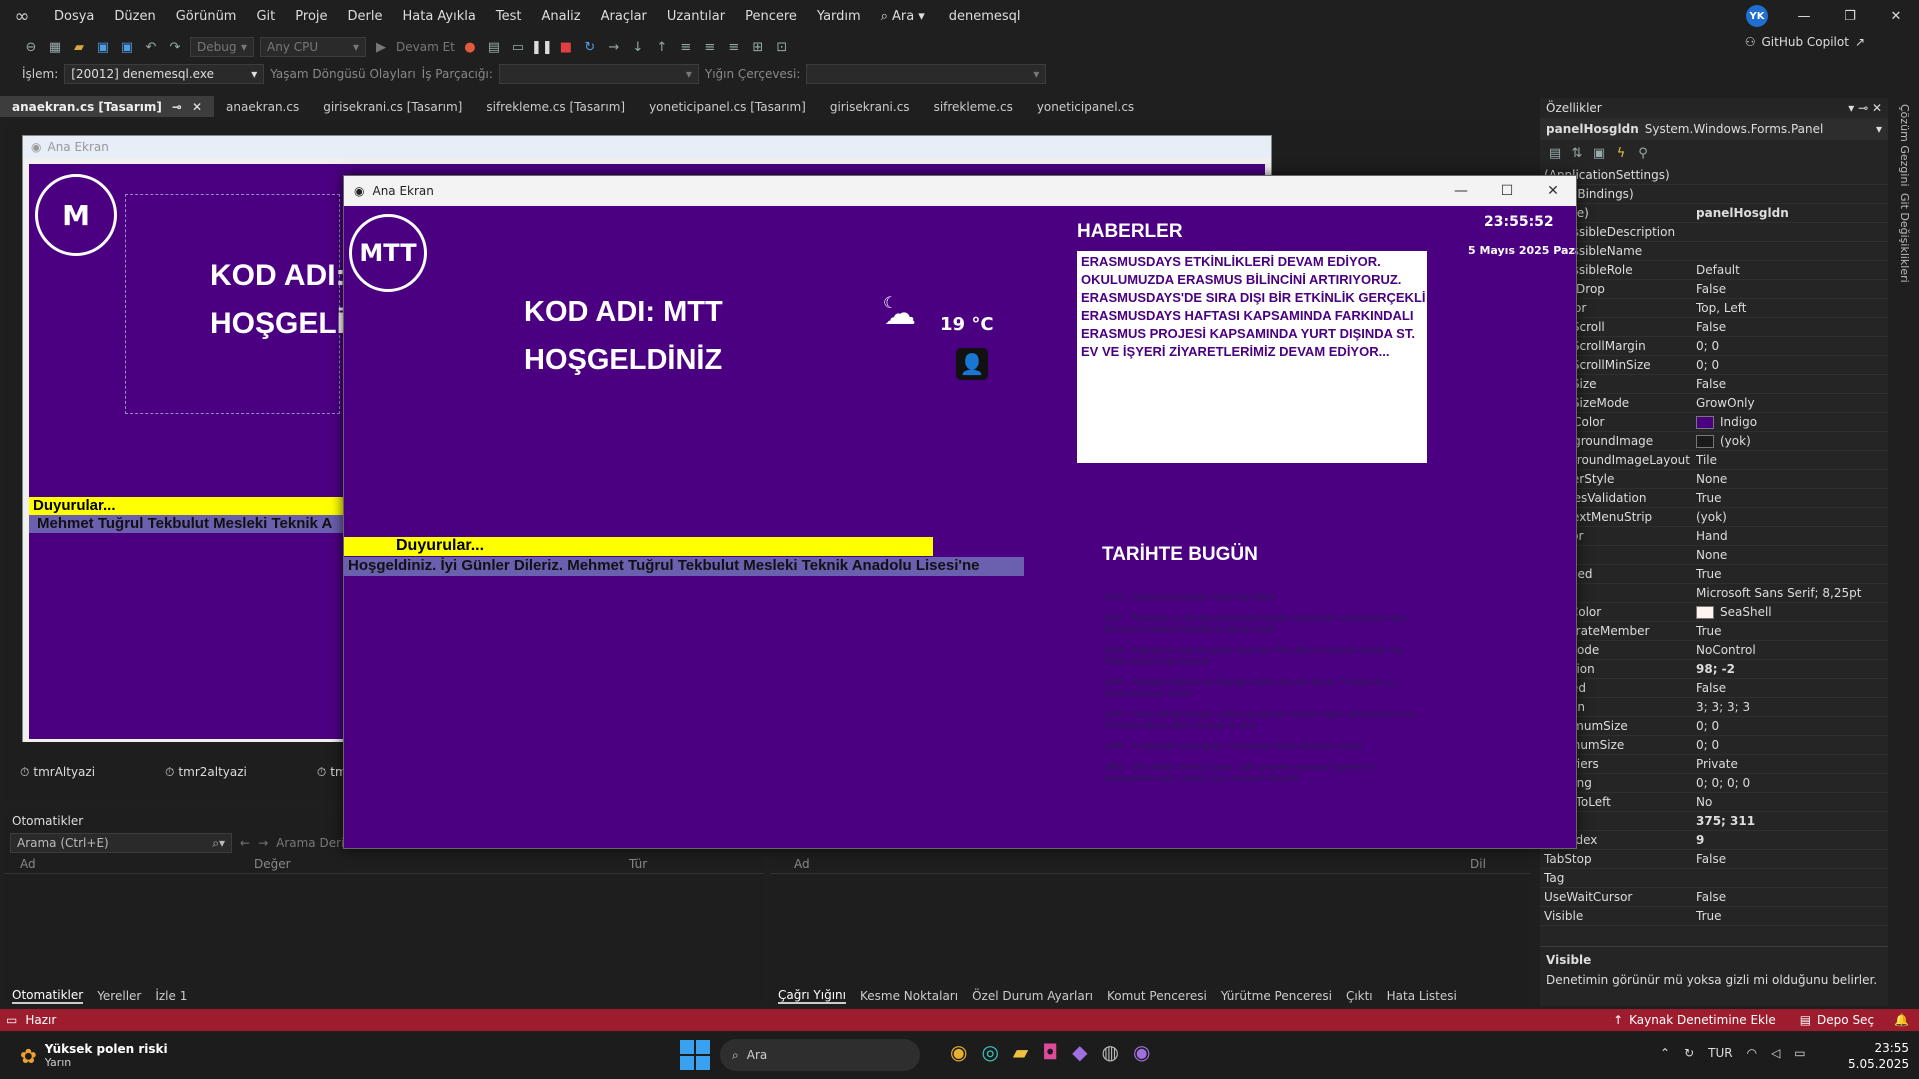  I want to click on property-row: MinimumSize 0; 0, so click(1714, 745).